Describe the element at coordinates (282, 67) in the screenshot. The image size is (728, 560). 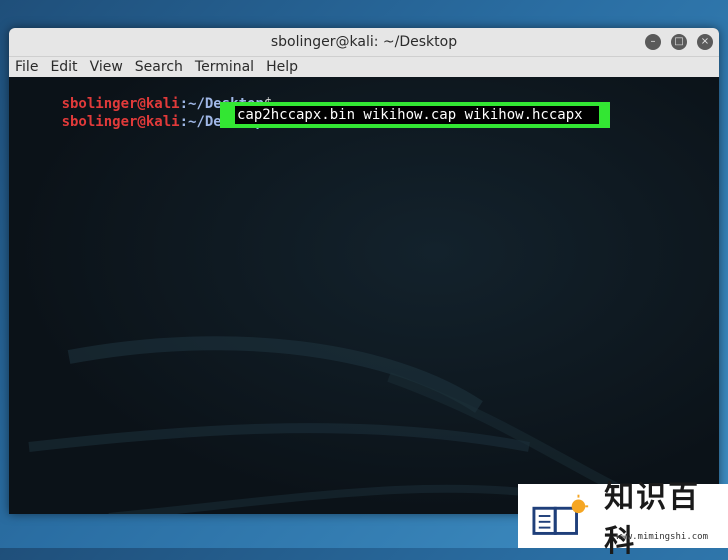
I see `menu-help: Help` at that location.